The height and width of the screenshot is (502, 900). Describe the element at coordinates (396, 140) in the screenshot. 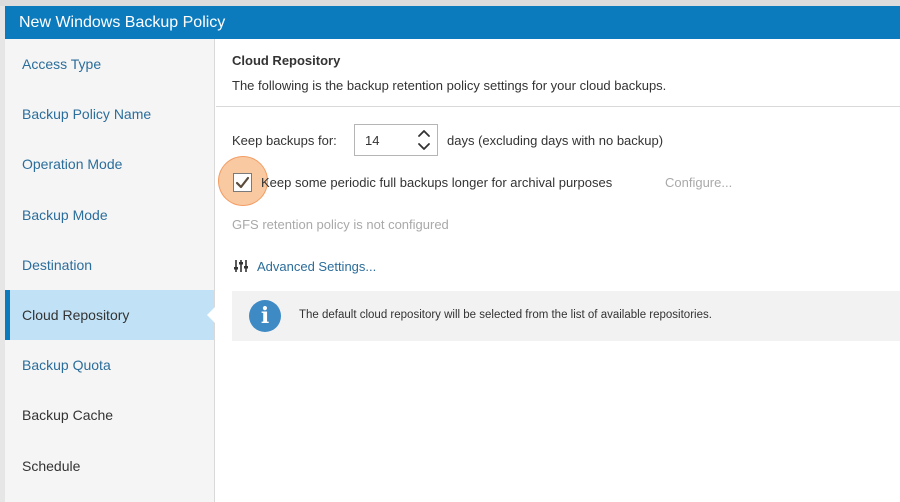

I see `keep-backups-stepper: 14` at that location.